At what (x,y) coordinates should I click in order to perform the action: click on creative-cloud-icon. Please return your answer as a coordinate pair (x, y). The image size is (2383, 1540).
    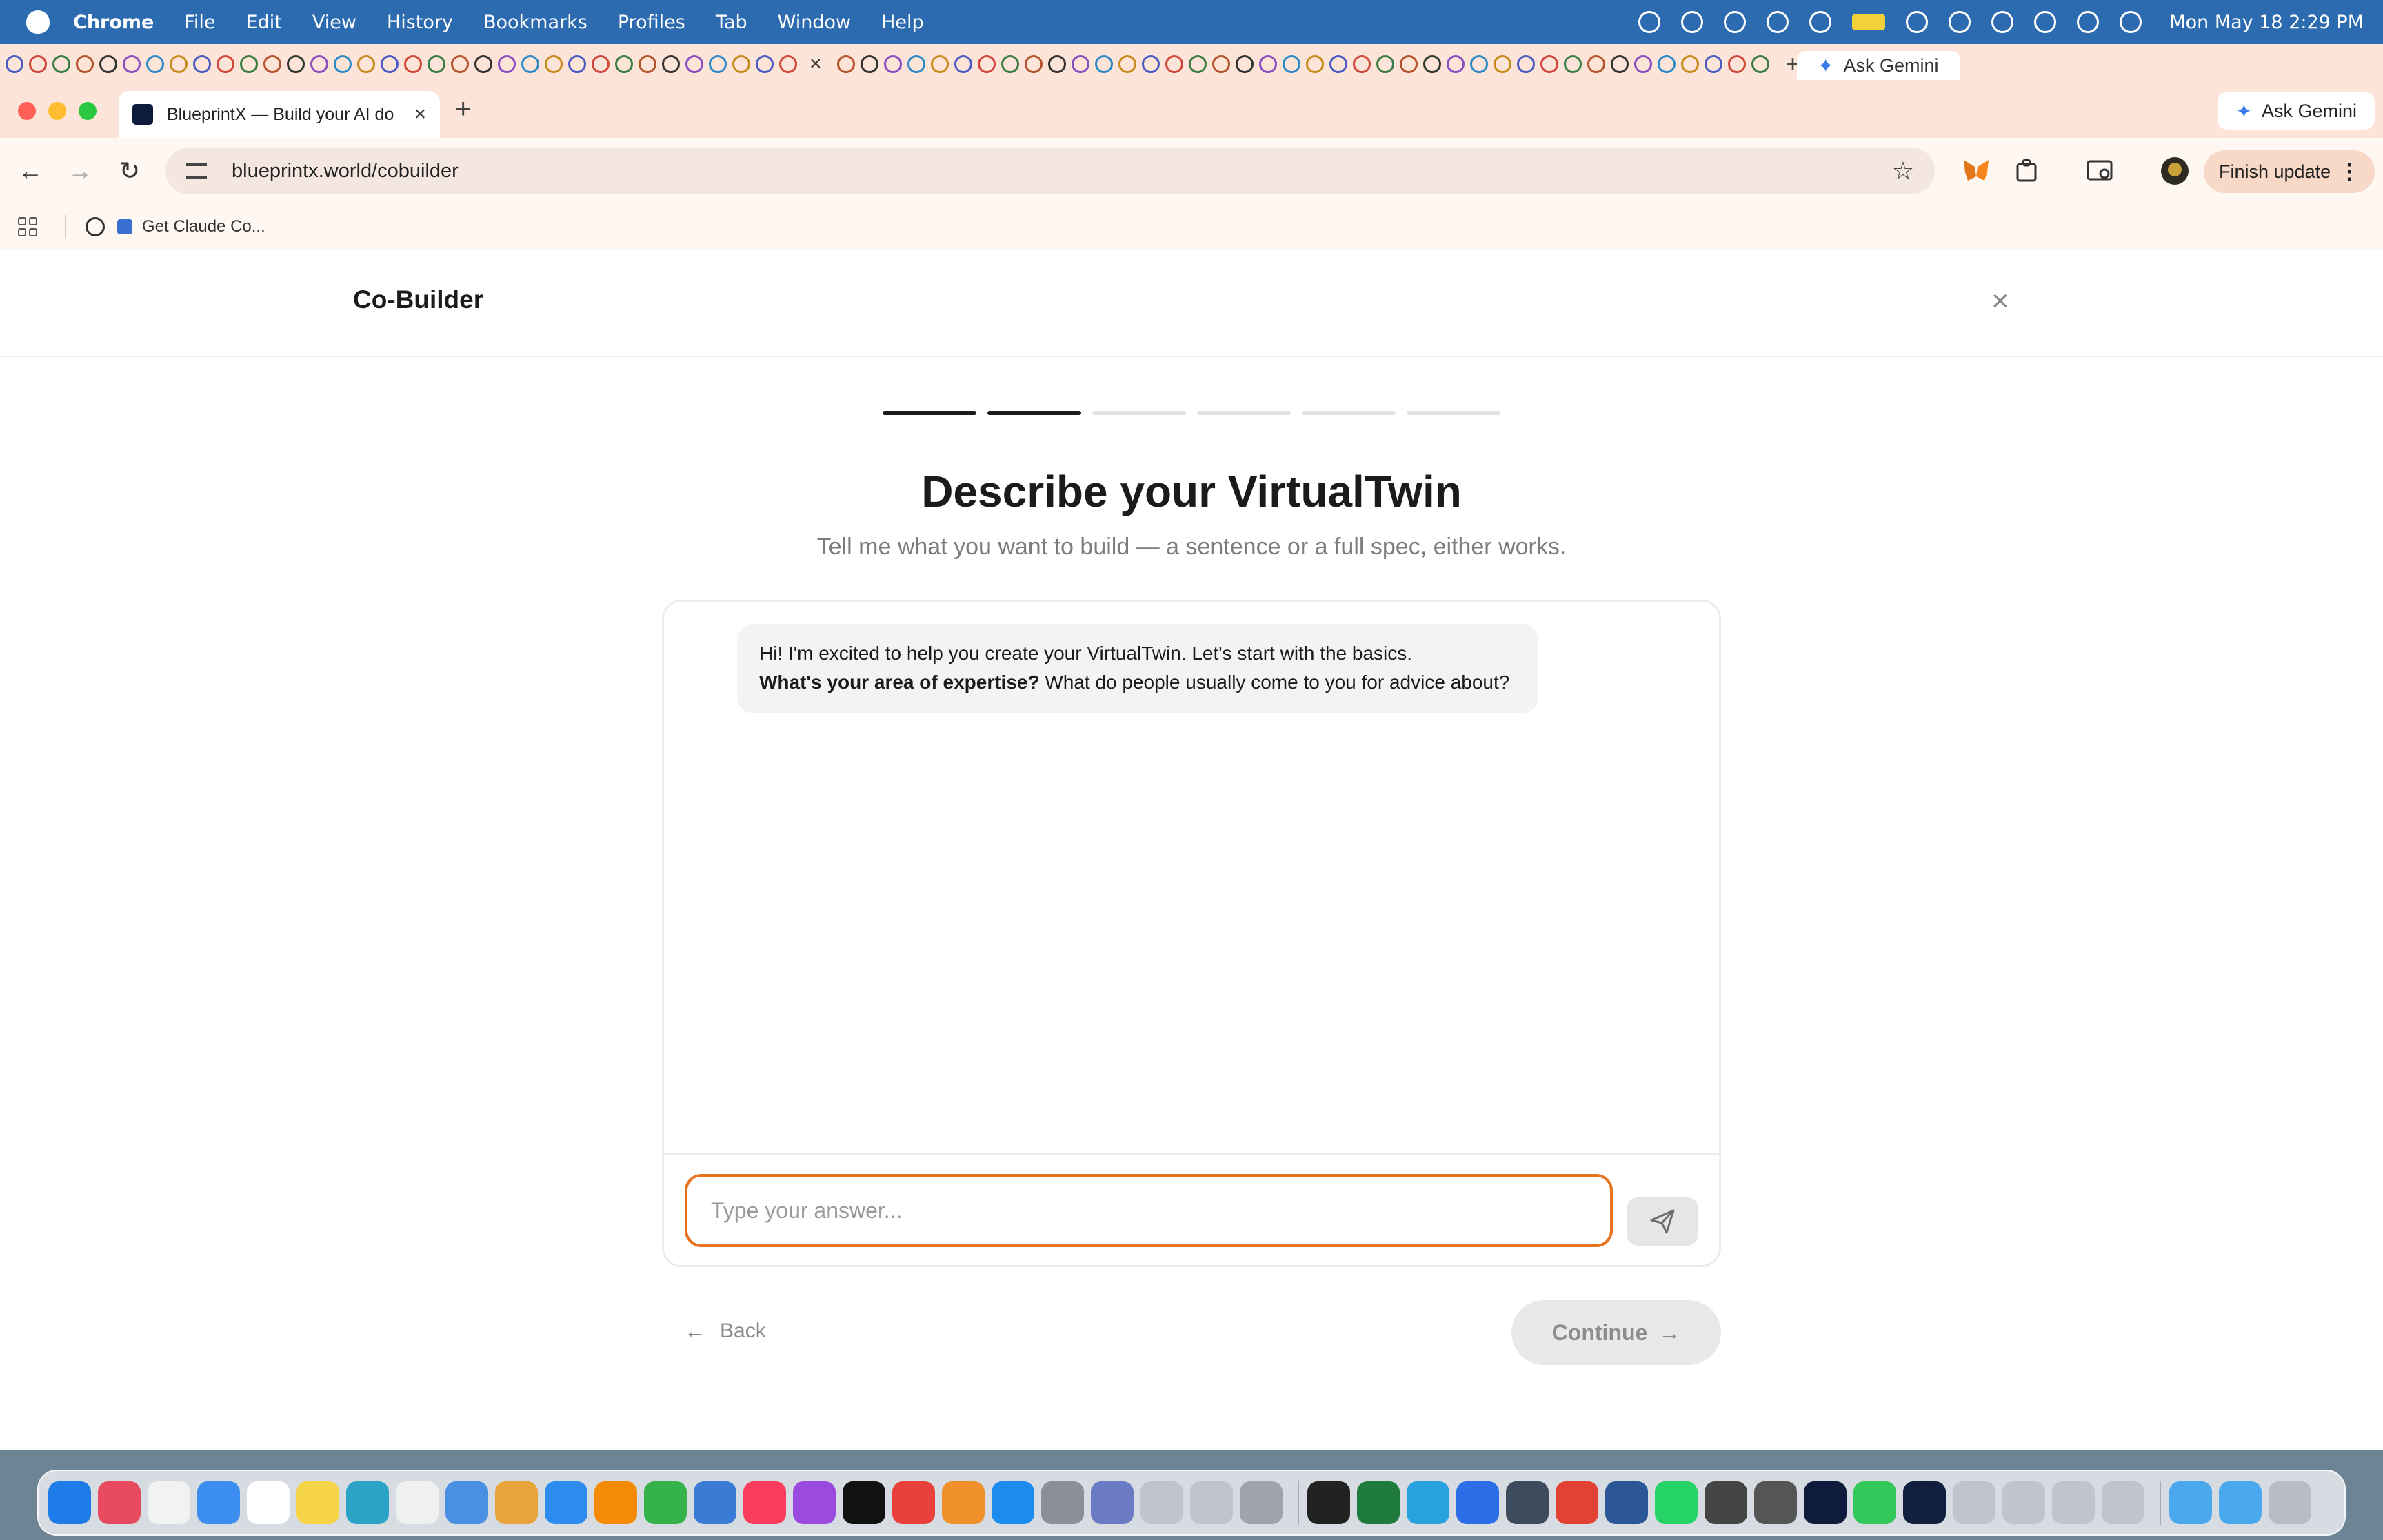
    Looking at the image, I should click on (1820, 22).